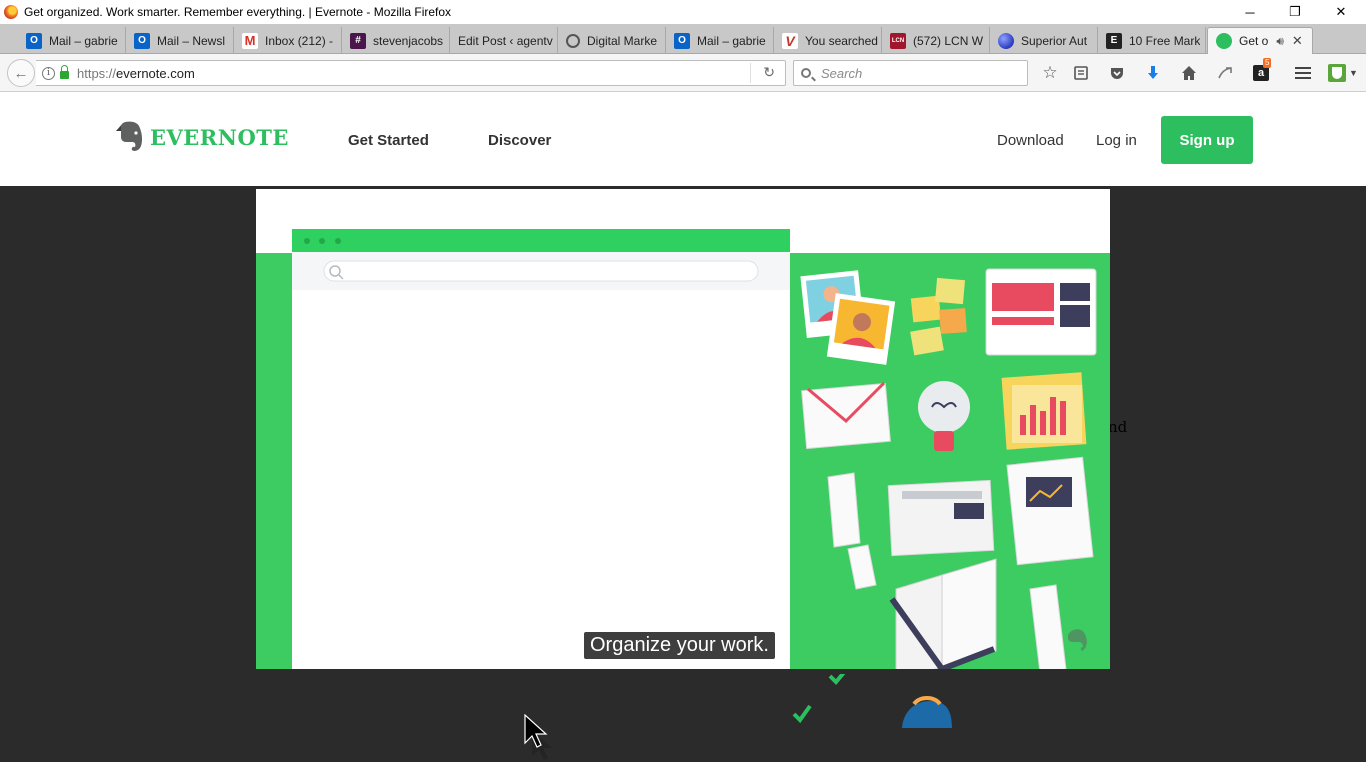 This screenshot has width=1366, height=762. Describe the element at coordinates (408, 40) in the screenshot. I see `tab-label: stevenjacobs` at that location.